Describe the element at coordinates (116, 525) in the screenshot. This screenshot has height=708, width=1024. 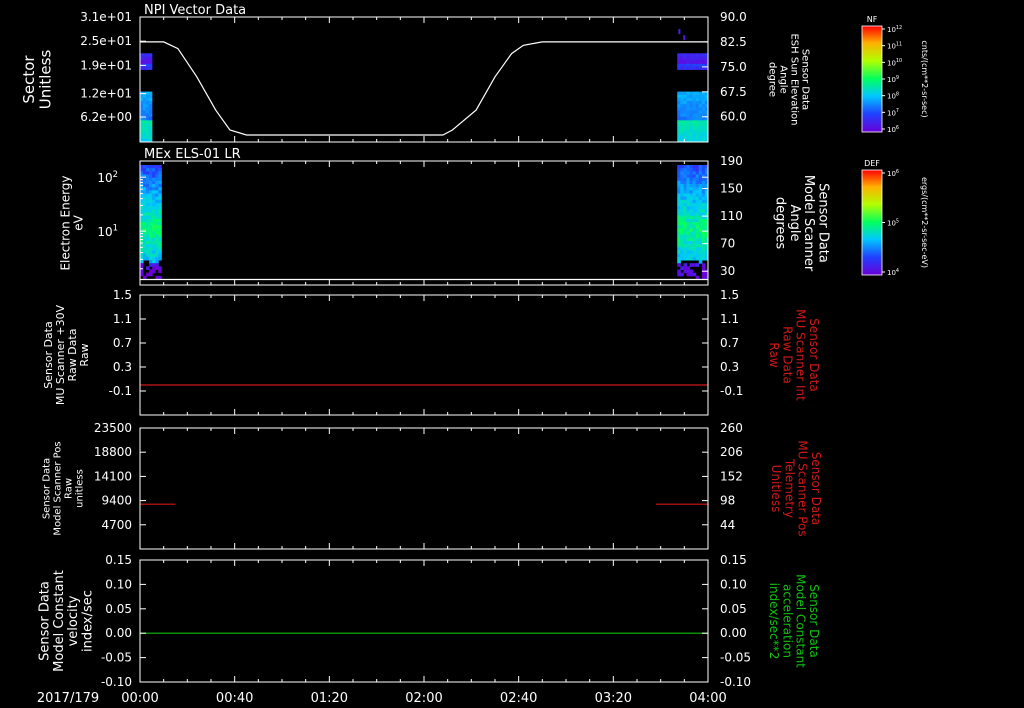
I see `y-tick-label: 4700` at that location.